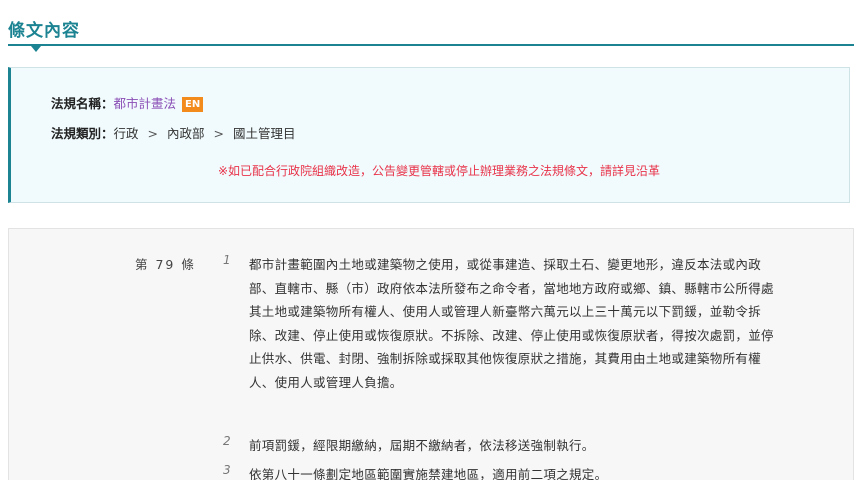 Image resolution: width=860 pixels, height=480 pixels. I want to click on paragraph-number: 2, so click(227, 441).